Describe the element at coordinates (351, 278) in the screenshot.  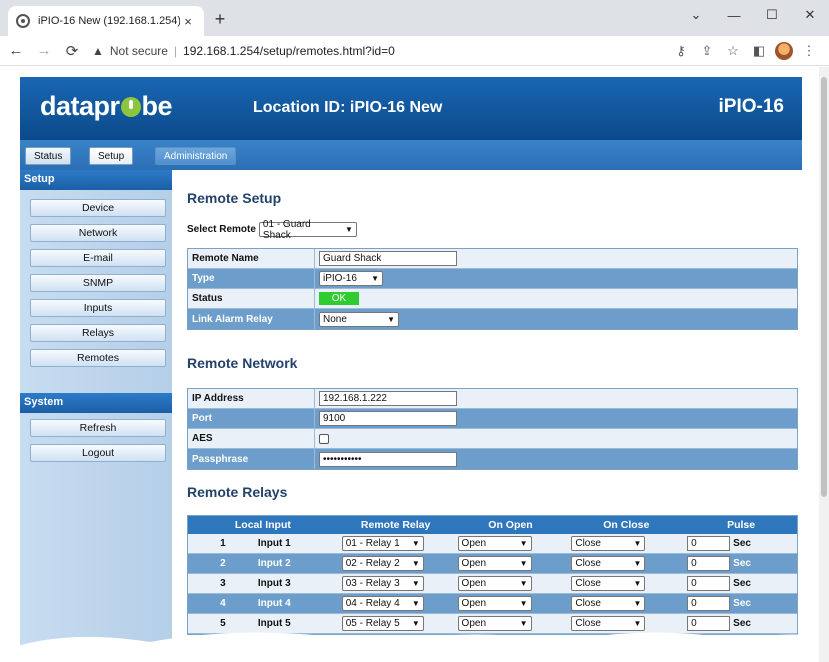
I see `type-select: iPIO-16 ▼` at that location.